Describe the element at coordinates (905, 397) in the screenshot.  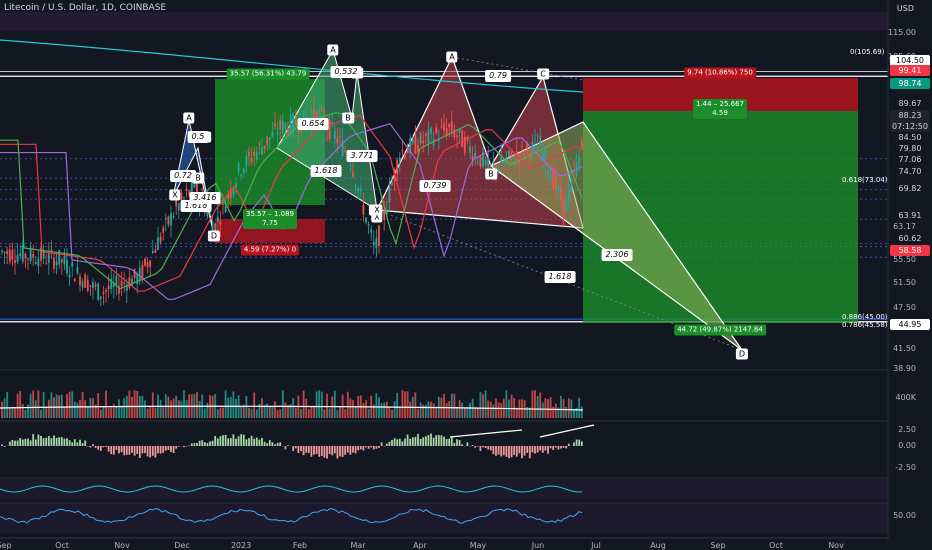
I see `volume-tick: 400K` at that location.